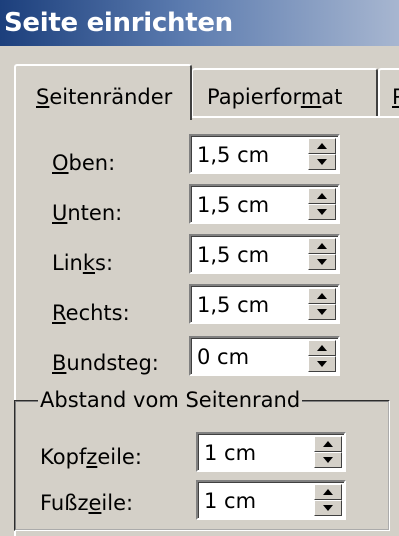  What do you see at coordinates (230, 501) in the screenshot?
I see `footer-distance-value: 1 cm` at bounding box center [230, 501].